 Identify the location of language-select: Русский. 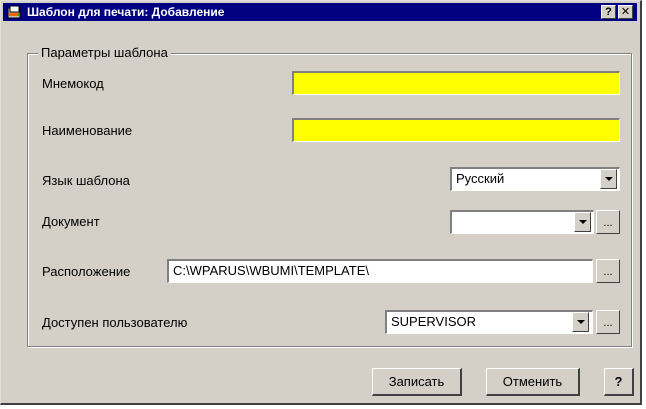
(535, 179).